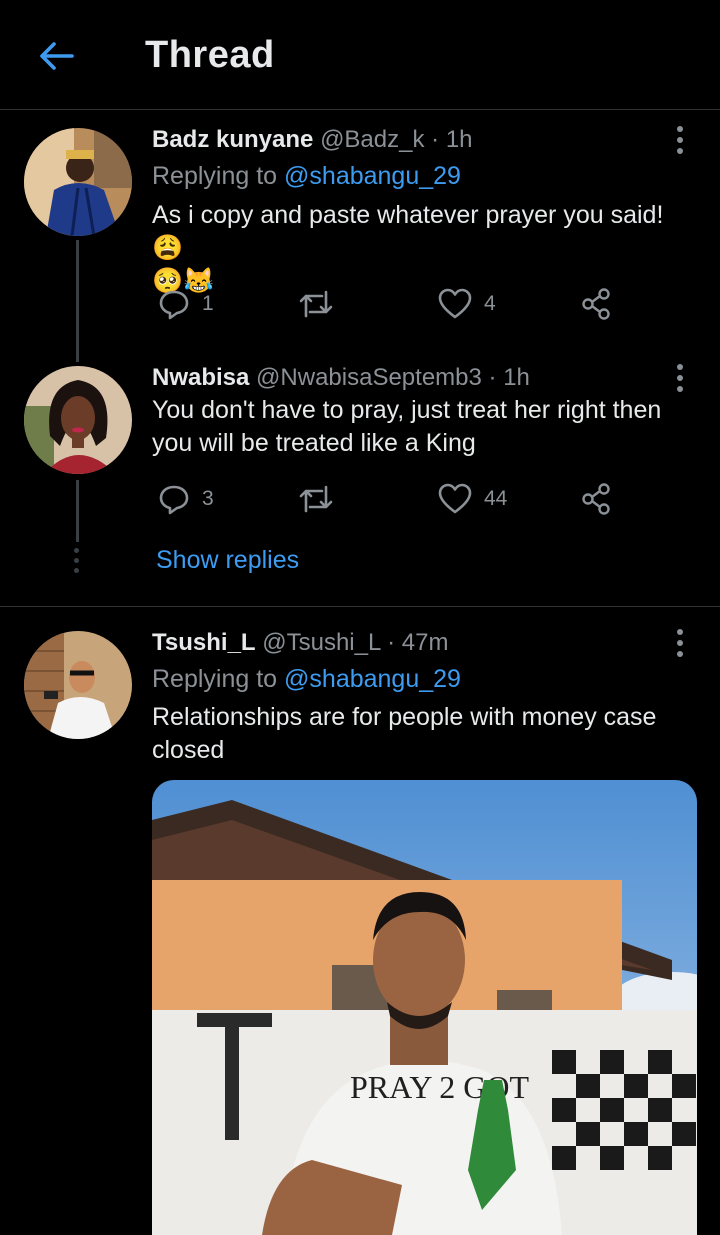  I want to click on avatar-nwabisa, so click(78, 420).